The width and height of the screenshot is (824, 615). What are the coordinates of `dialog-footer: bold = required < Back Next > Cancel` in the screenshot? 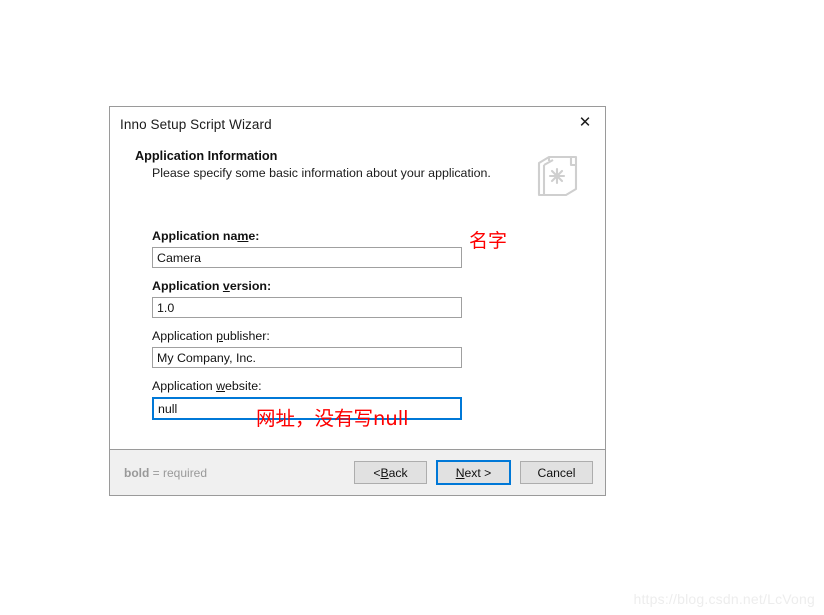 It's located at (357, 472).